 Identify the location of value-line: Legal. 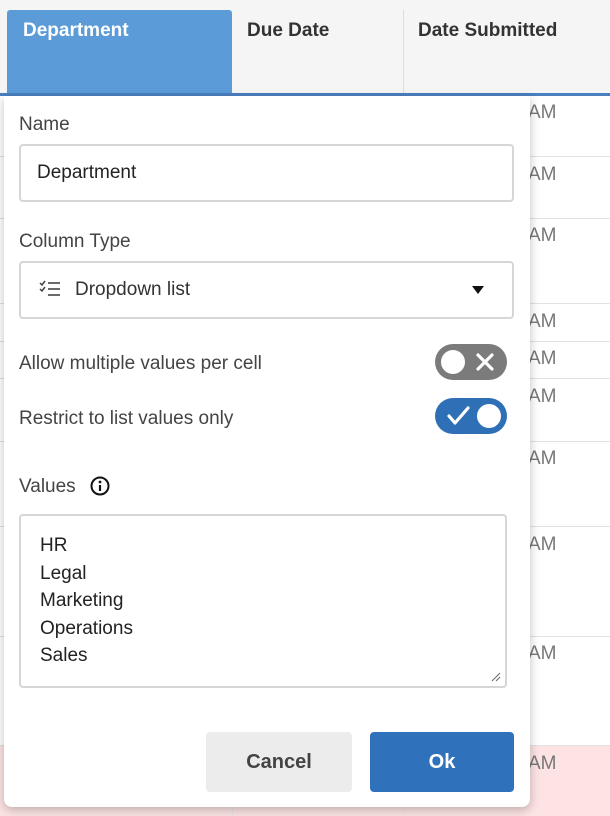
(63, 573).